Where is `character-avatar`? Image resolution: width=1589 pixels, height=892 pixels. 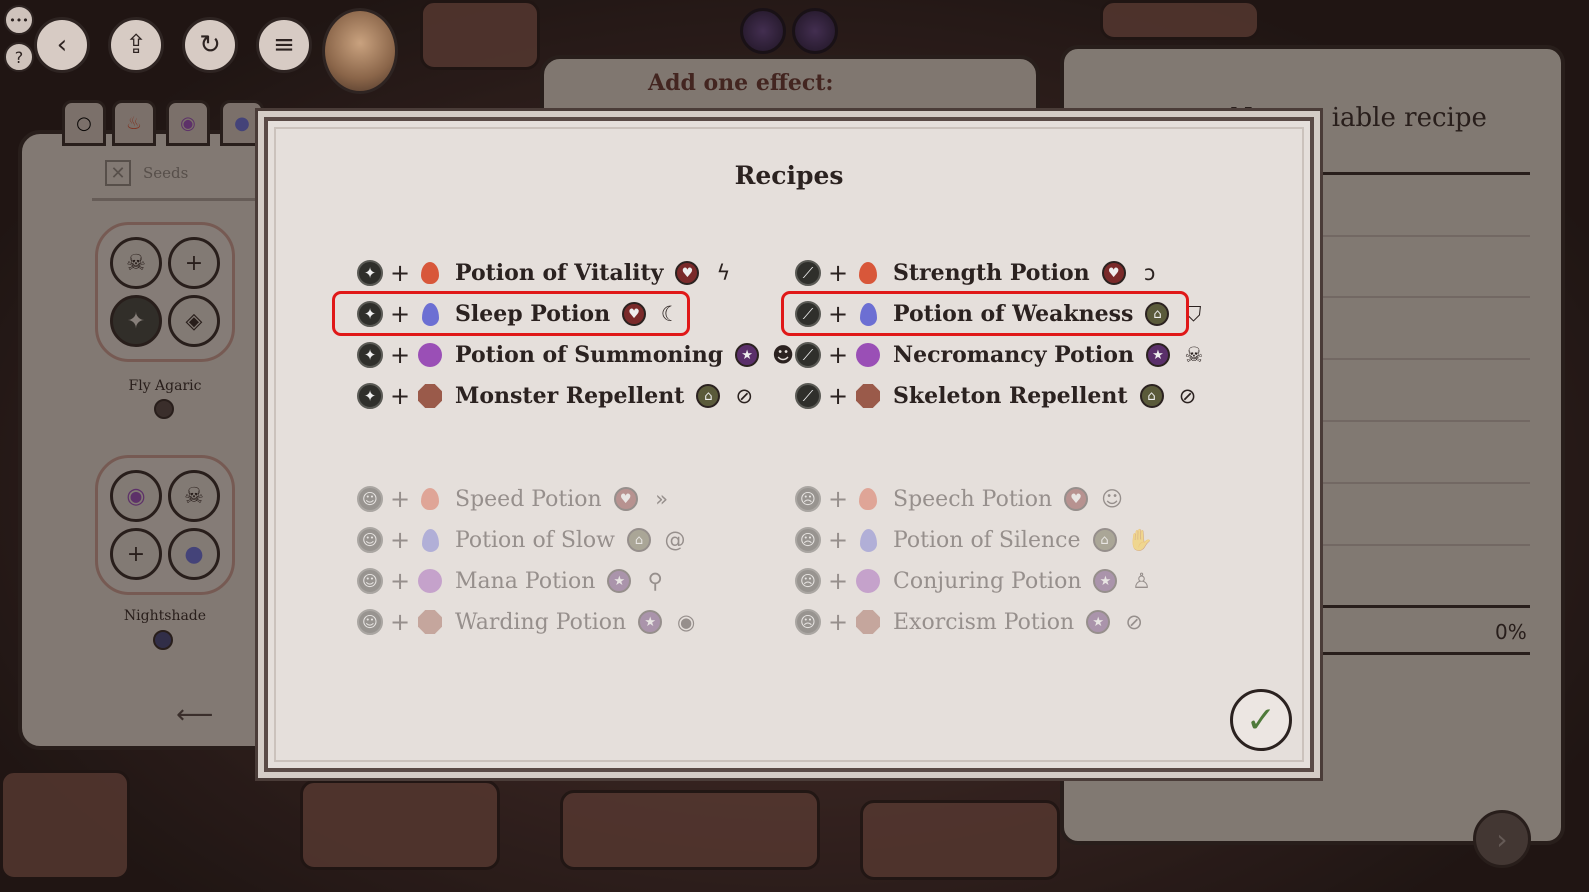 character-avatar is located at coordinates (360, 51).